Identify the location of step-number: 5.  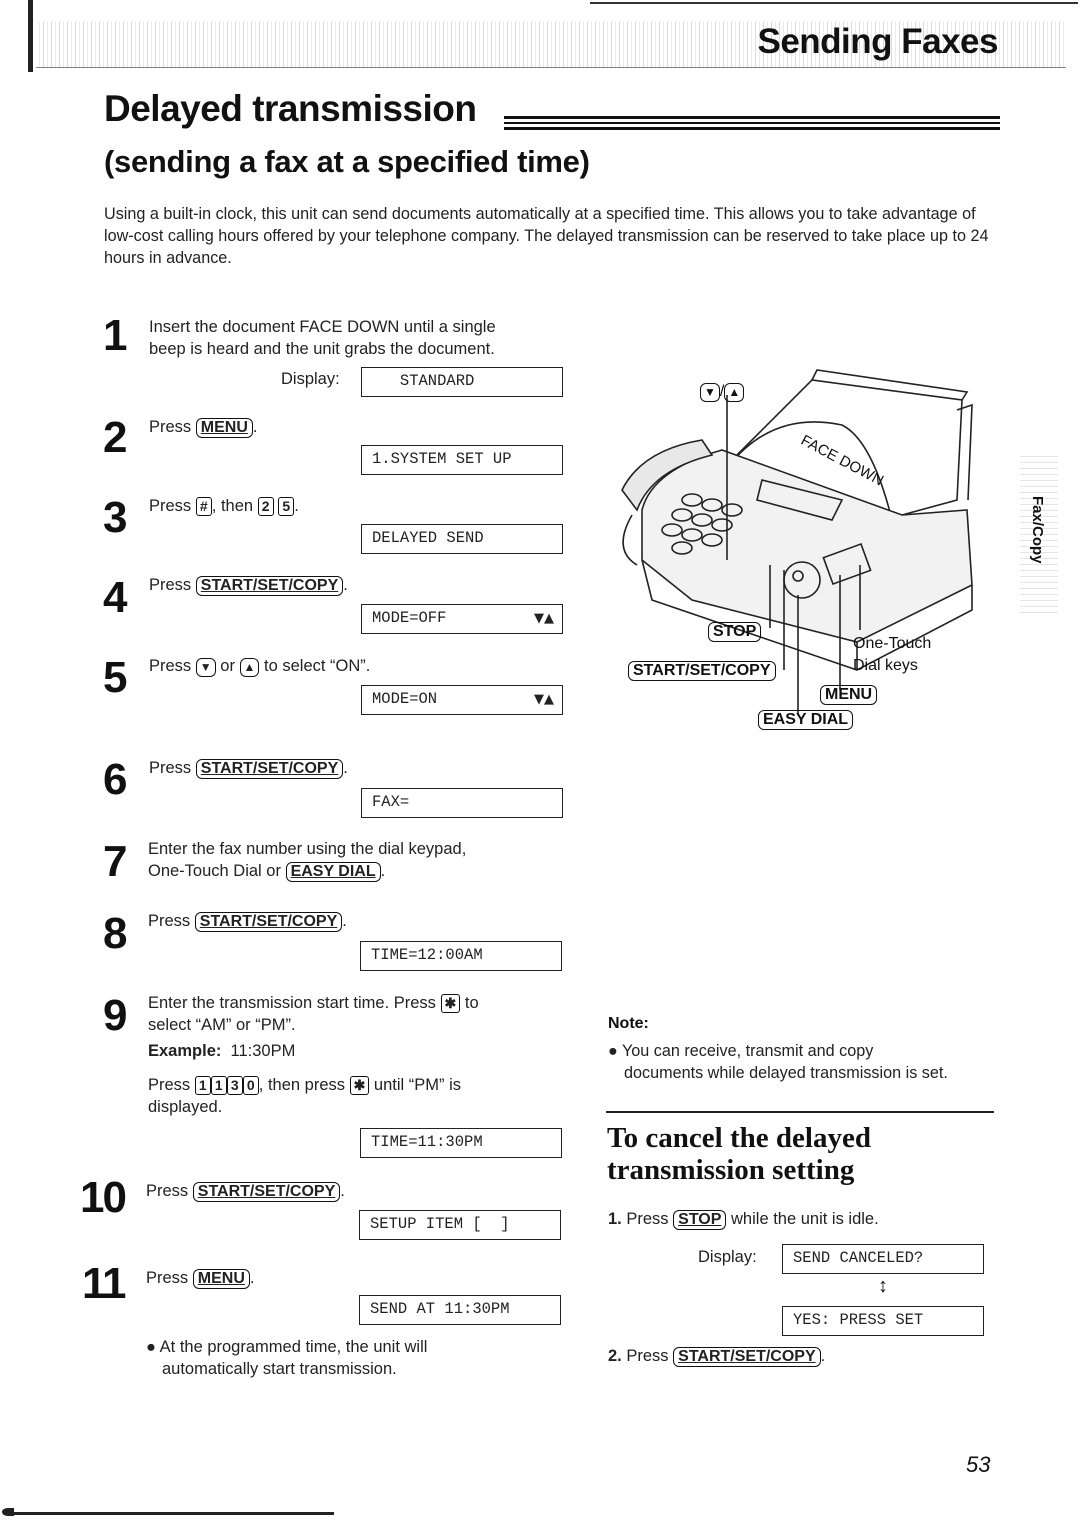
(115, 677).